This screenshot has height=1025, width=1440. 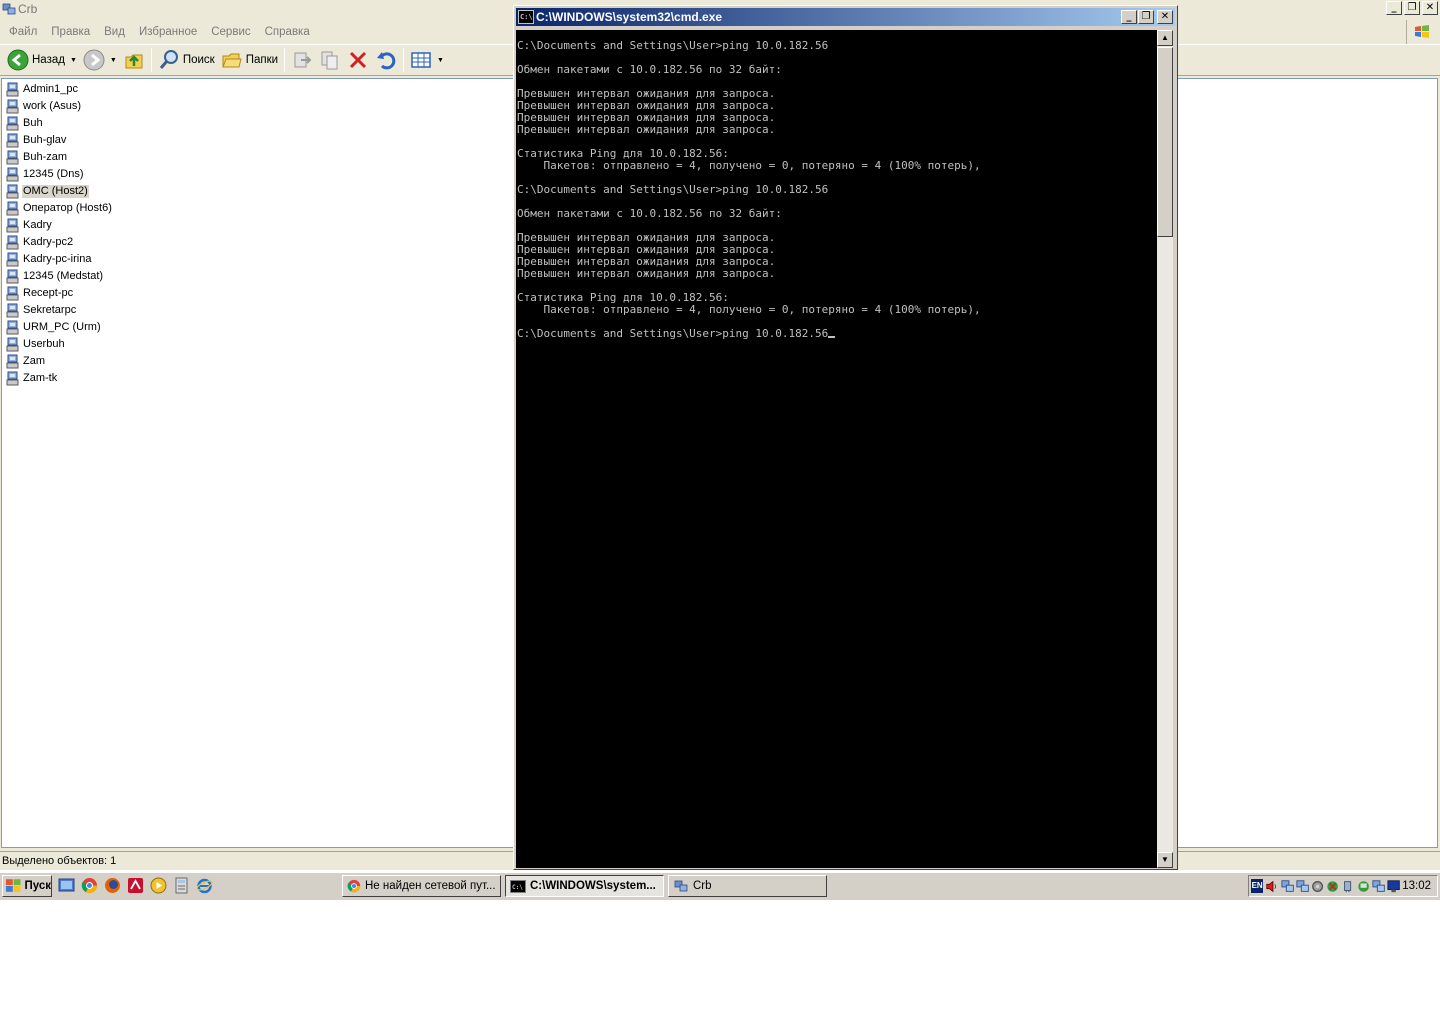 I want to click on search-button: Поиск, so click(x=186, y=60).